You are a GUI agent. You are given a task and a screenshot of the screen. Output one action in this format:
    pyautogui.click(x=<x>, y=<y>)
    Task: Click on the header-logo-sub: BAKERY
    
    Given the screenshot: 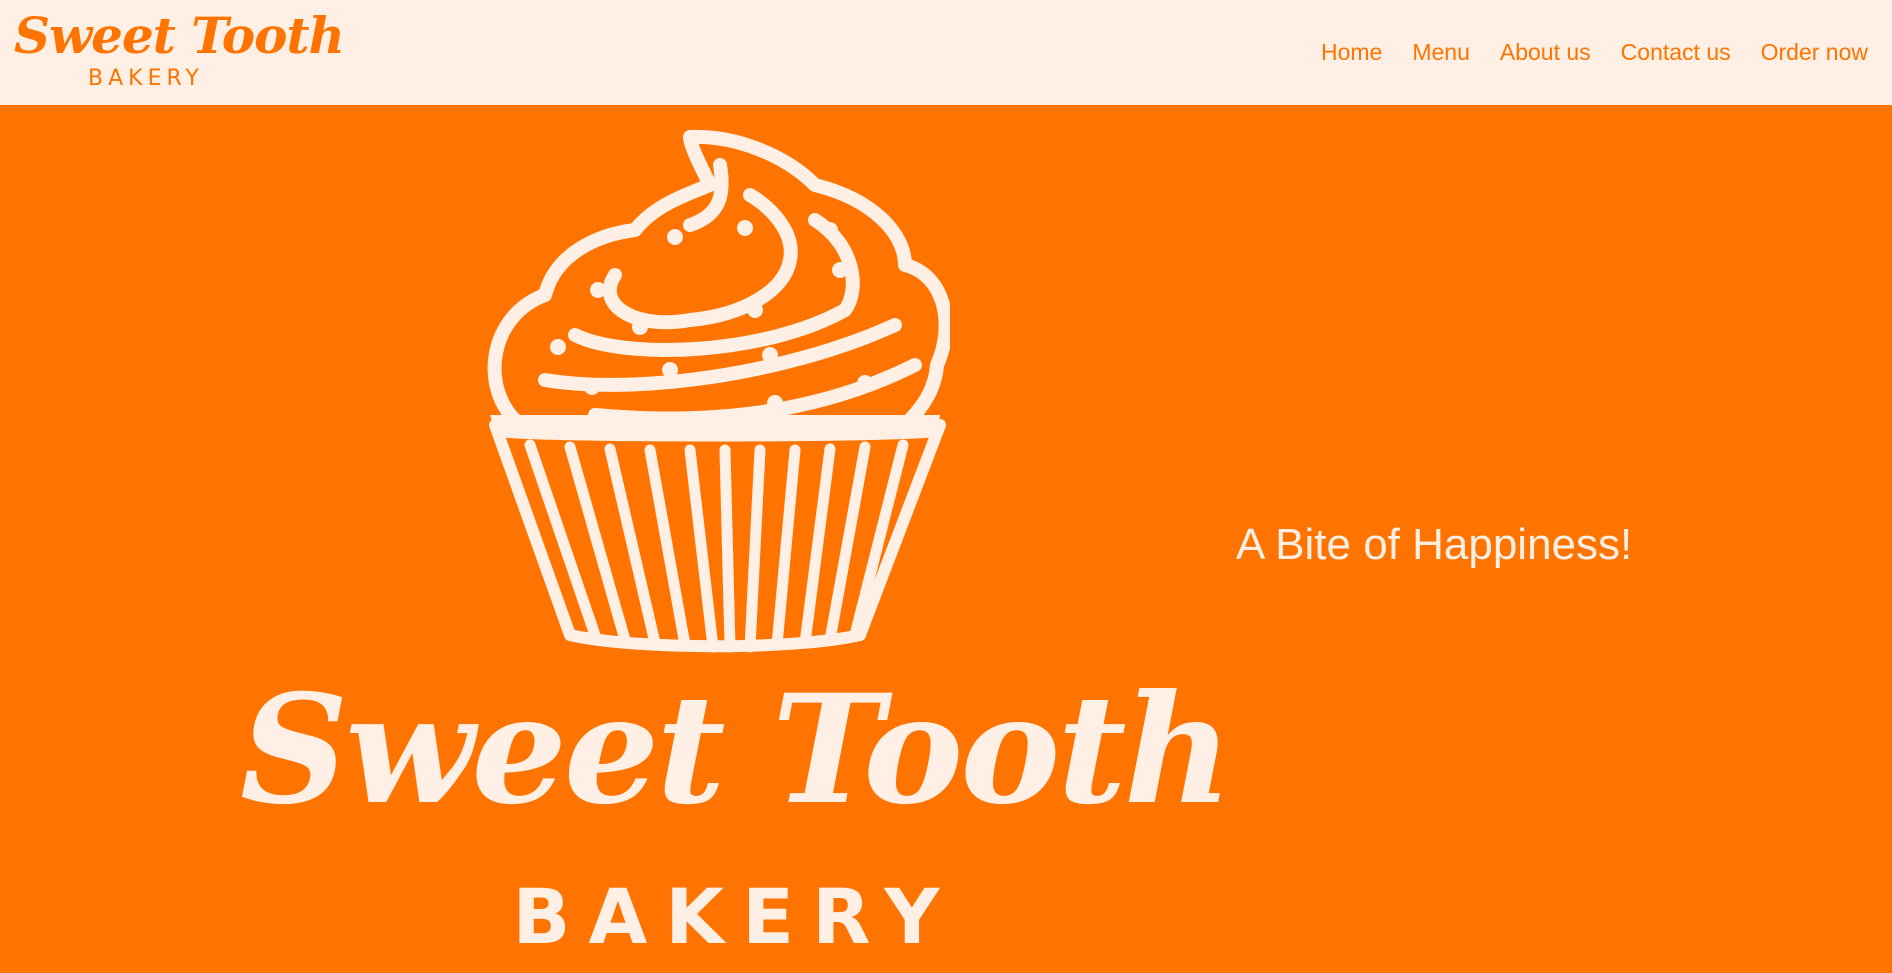 What is the action you would take?
    pyautogui.click(x=146, y=78)
    